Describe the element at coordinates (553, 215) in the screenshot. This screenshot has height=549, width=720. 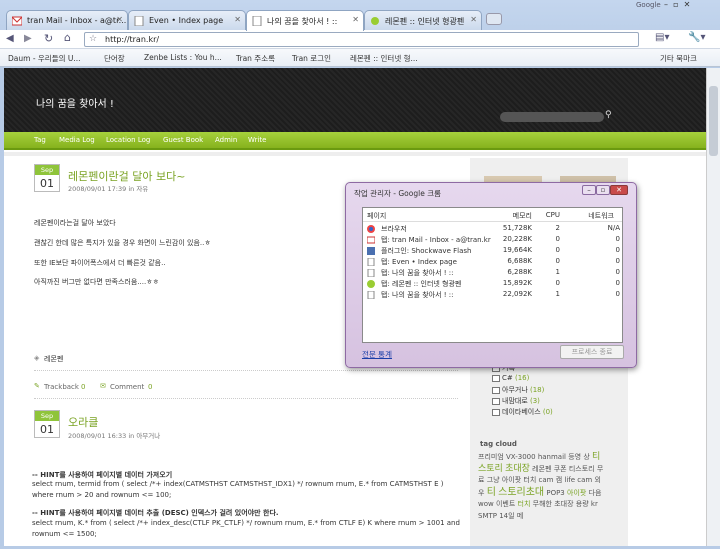
I see `column-header: CPU` at that location.